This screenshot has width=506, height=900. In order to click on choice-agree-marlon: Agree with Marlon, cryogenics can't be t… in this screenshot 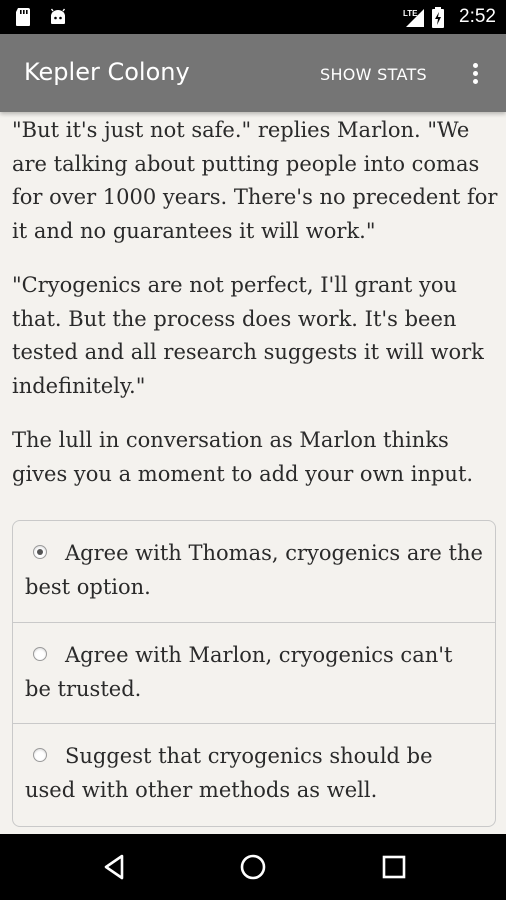, I will do `click(254, 672)`.